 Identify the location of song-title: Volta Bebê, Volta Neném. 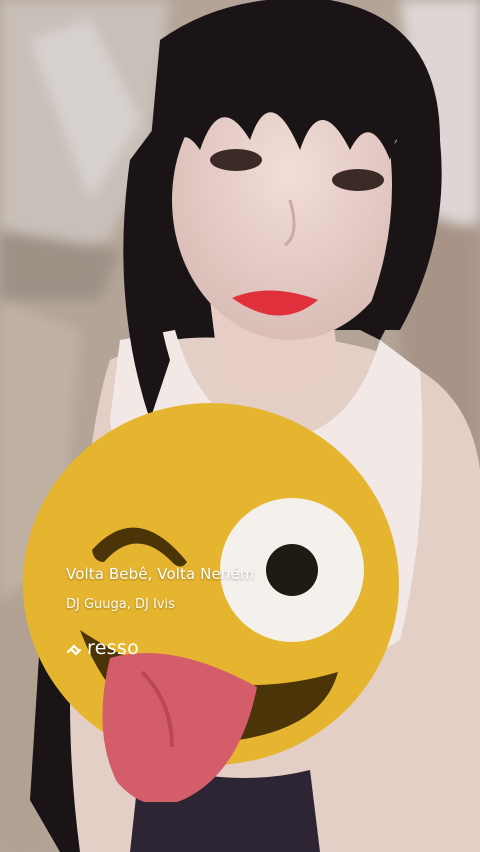
(160, 574).